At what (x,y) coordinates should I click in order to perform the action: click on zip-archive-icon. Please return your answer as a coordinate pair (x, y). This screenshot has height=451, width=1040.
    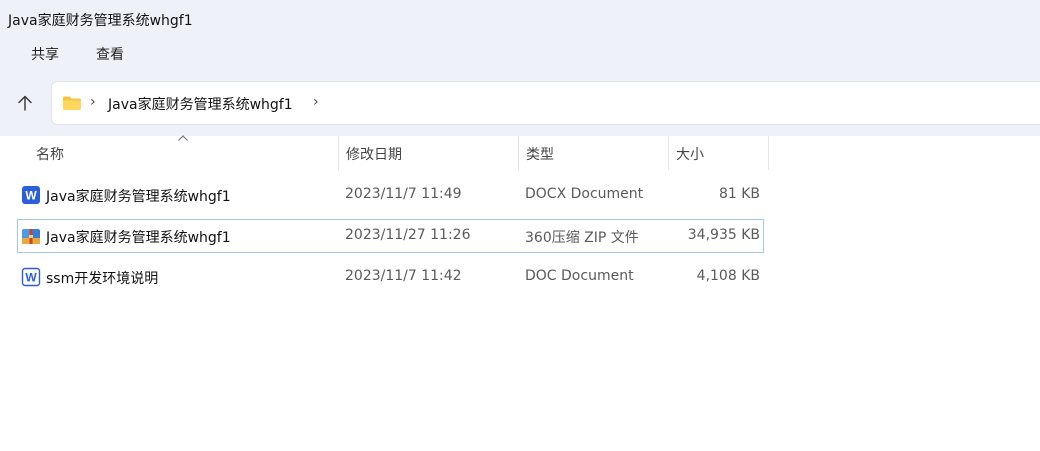
    Looking at the image, I should click on (31, 236).